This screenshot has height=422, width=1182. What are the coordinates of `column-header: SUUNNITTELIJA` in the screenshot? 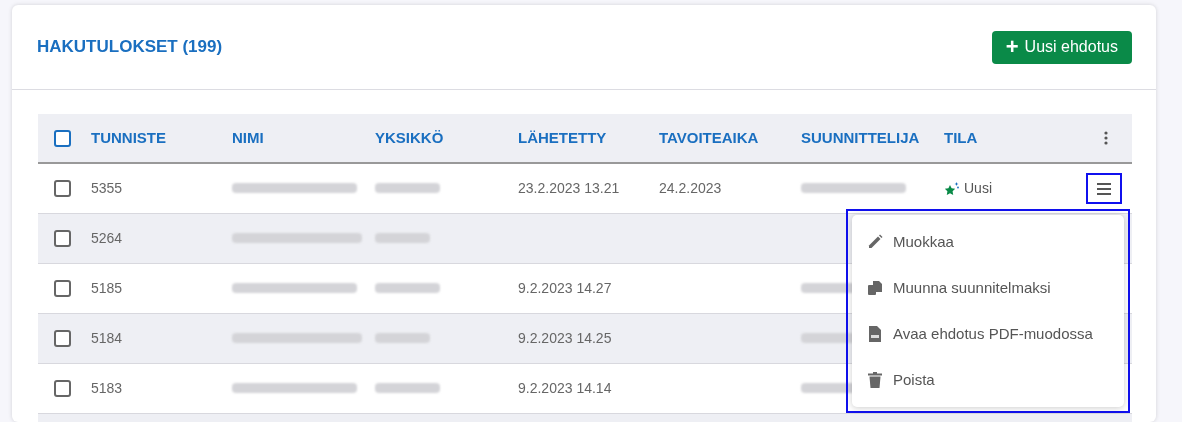 It's located at (860, 137).